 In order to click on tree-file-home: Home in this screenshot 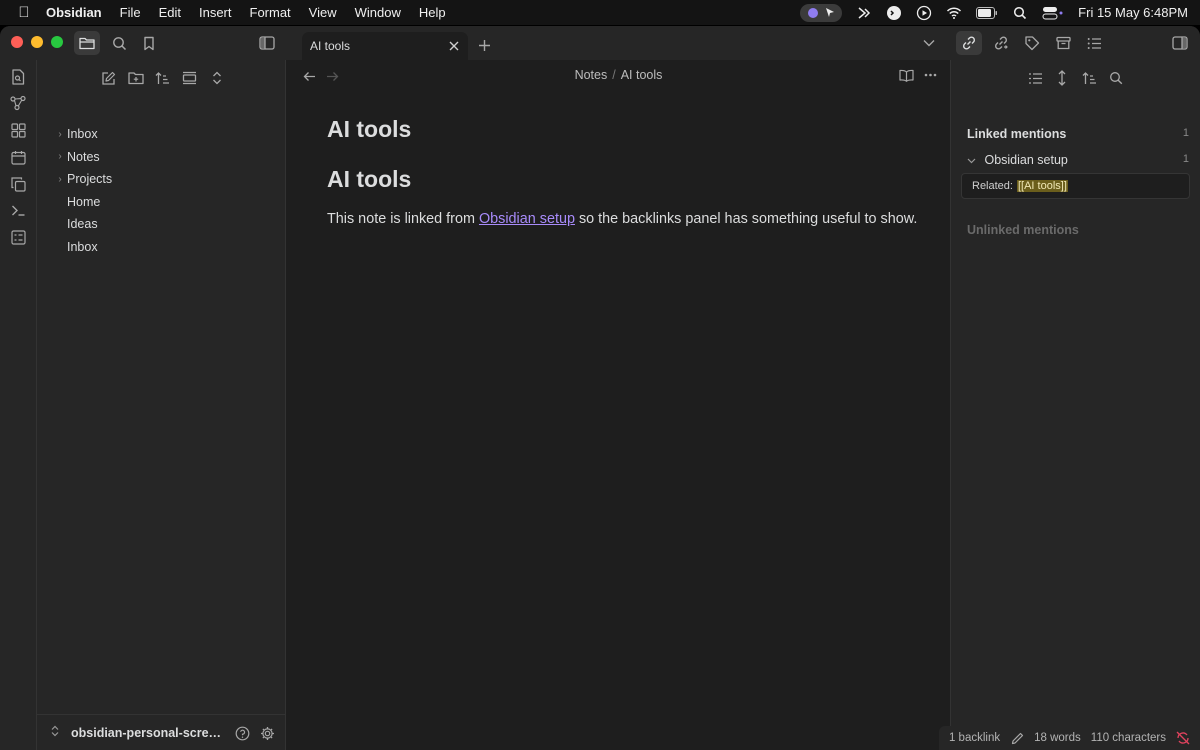, I will do `click(161, 202)`.